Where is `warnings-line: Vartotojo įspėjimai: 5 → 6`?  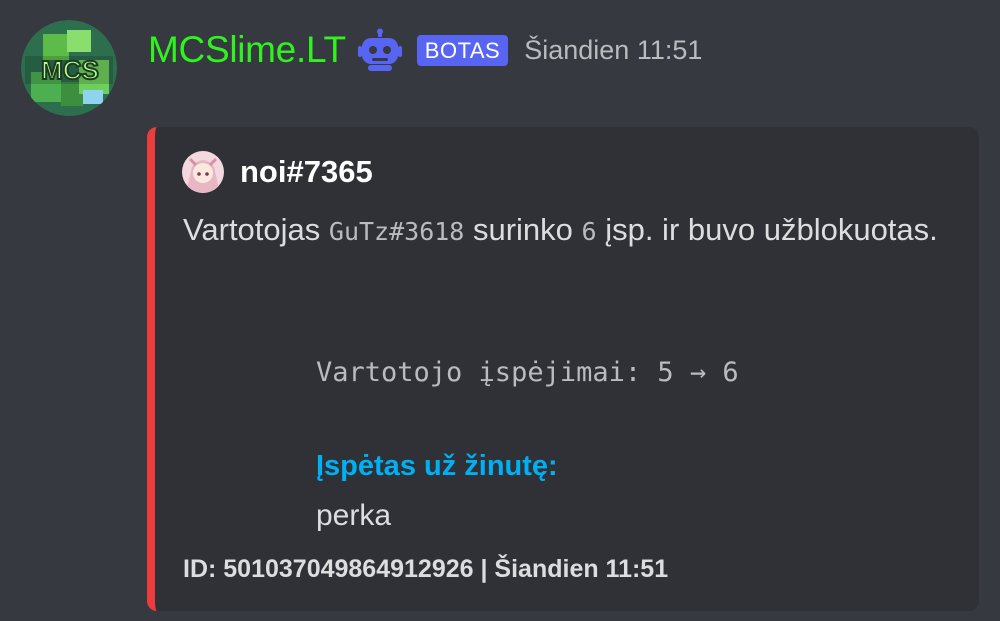 warnings-line: Vartotojo įspėjimai: 5 → 6 is located at coordinates (527, 372).